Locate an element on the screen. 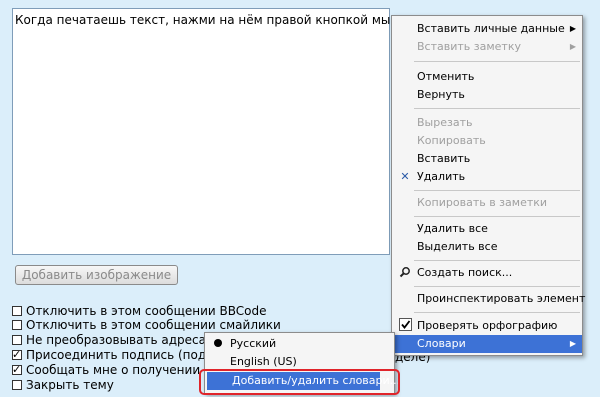  menu-item-copy: Копировать is located at coordinates (487, 141).